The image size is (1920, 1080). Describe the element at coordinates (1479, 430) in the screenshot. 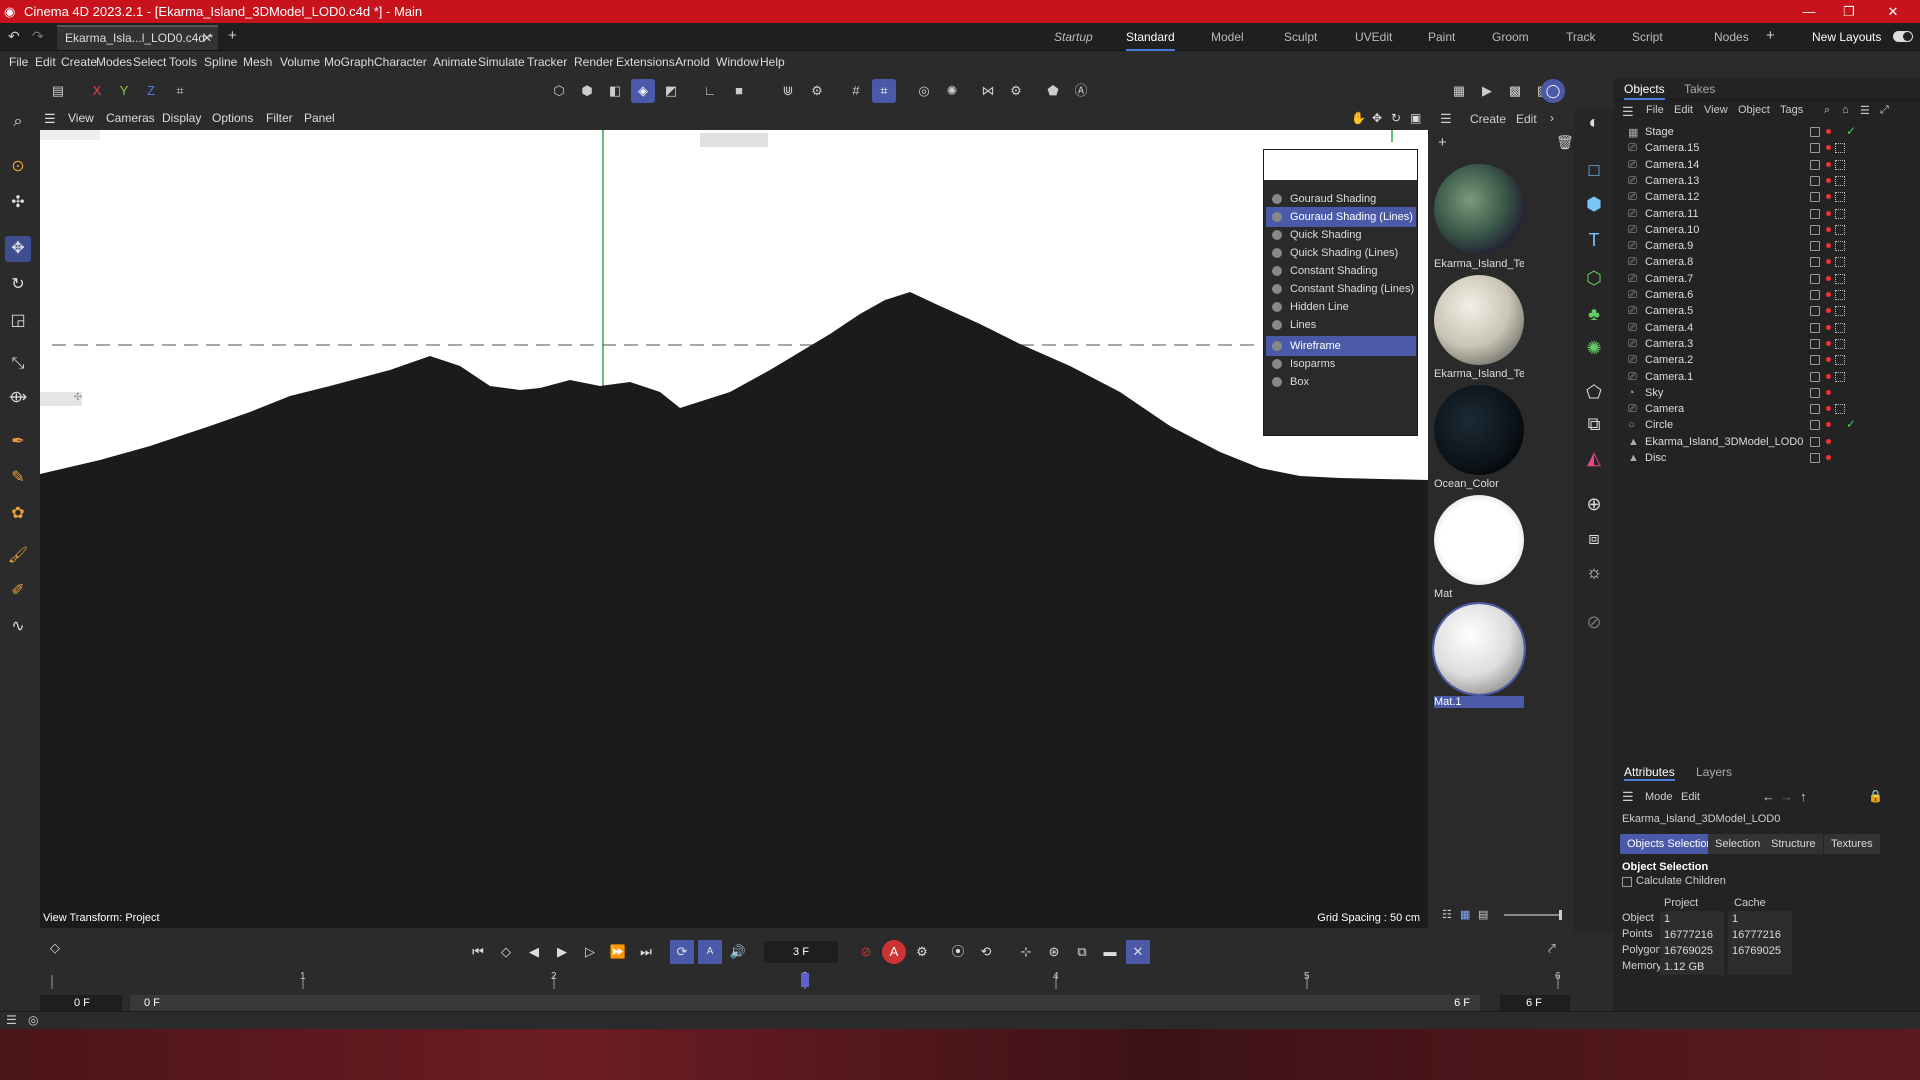

I see `material-swatch-ocean-color` at that location.